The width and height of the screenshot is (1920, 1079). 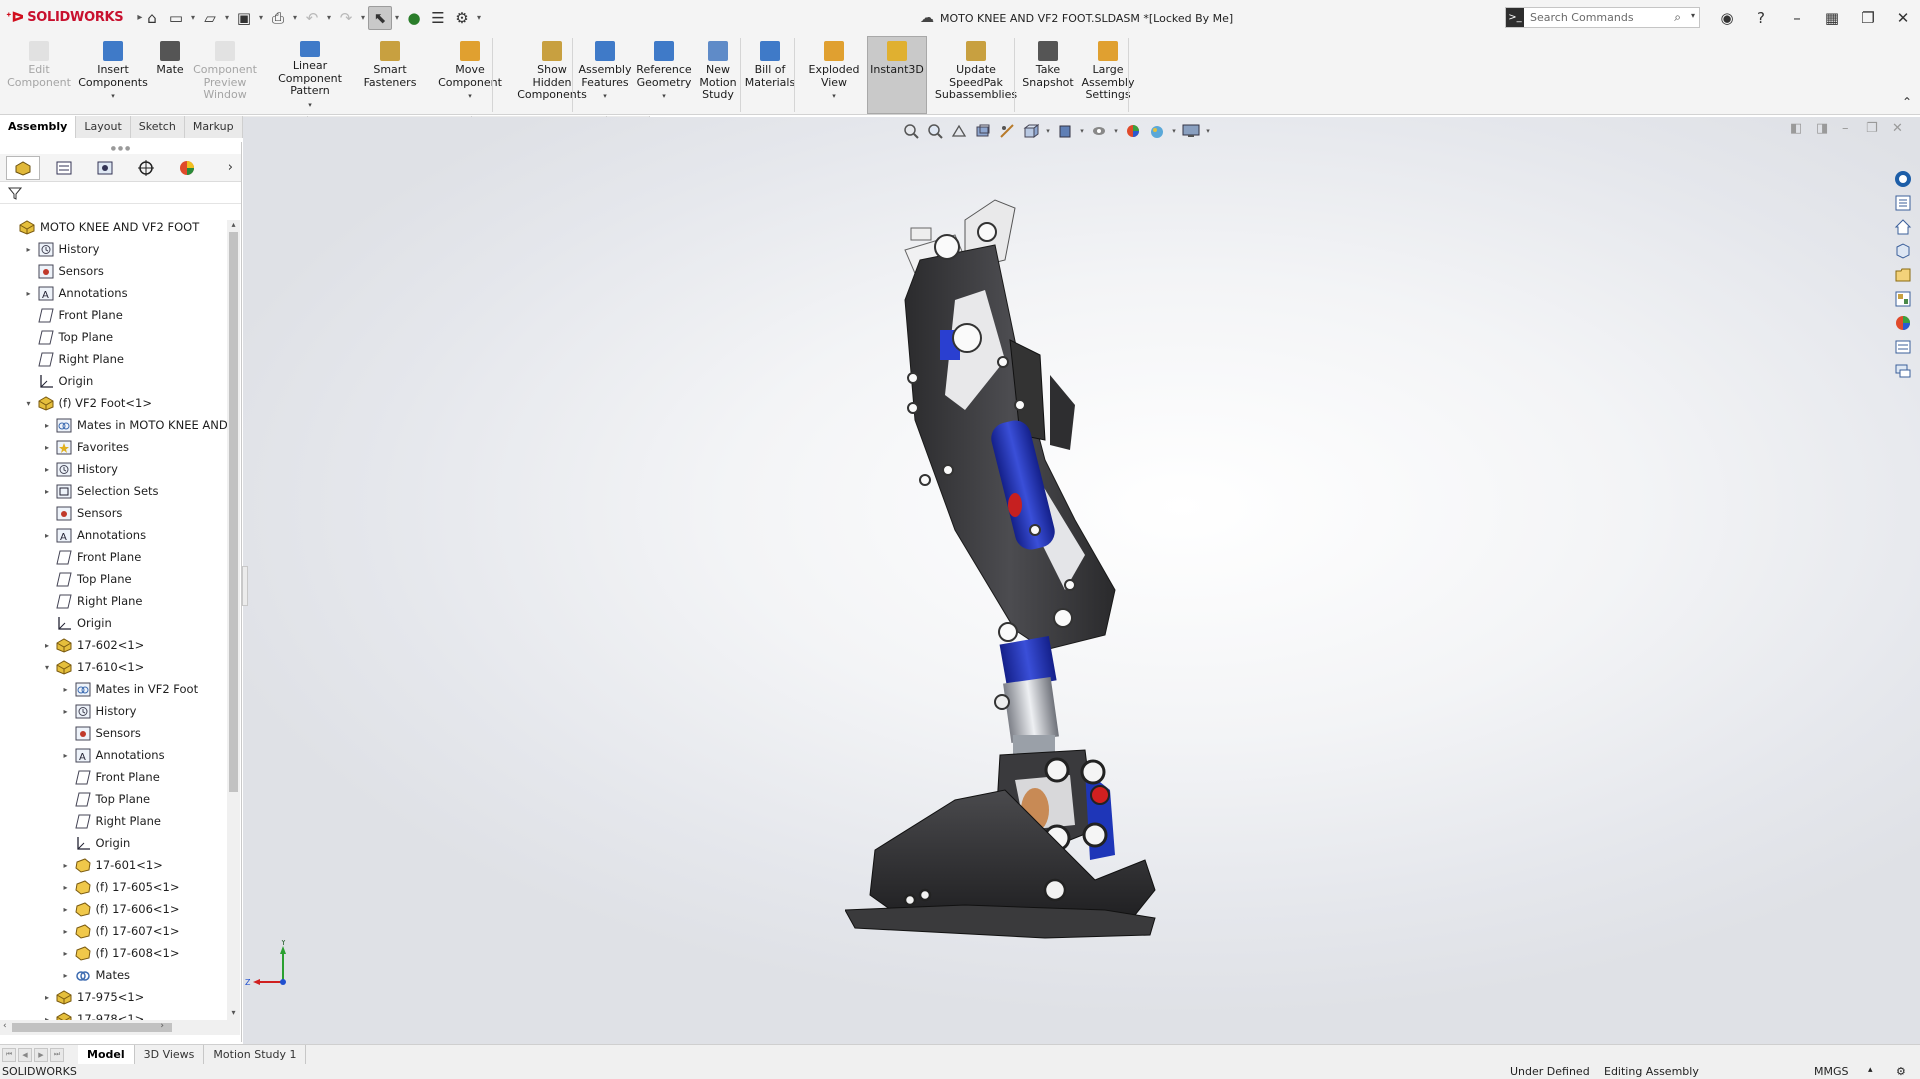 I want to click on viewport-split-right-icon: ◨, so click(x=1822, y=128).